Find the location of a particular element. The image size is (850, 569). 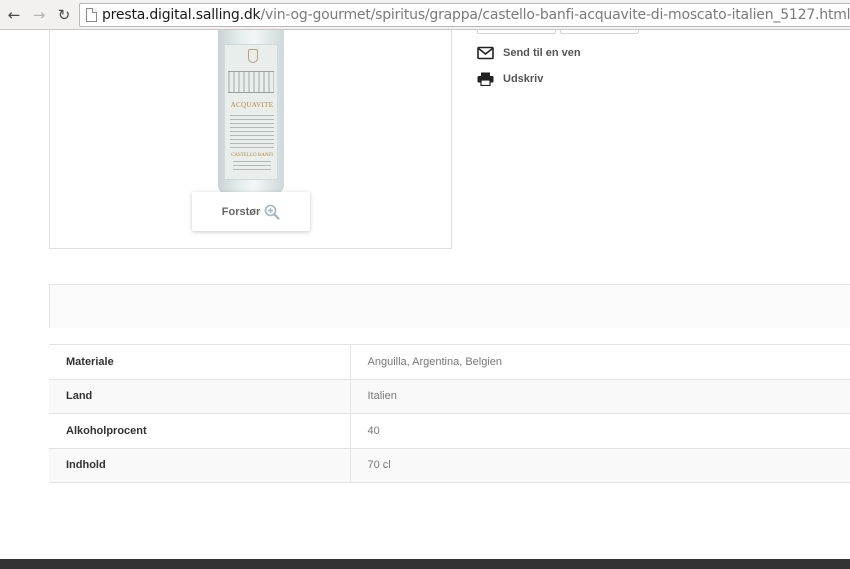

reload-icon: ↻ is located at coordinates (64, 15).